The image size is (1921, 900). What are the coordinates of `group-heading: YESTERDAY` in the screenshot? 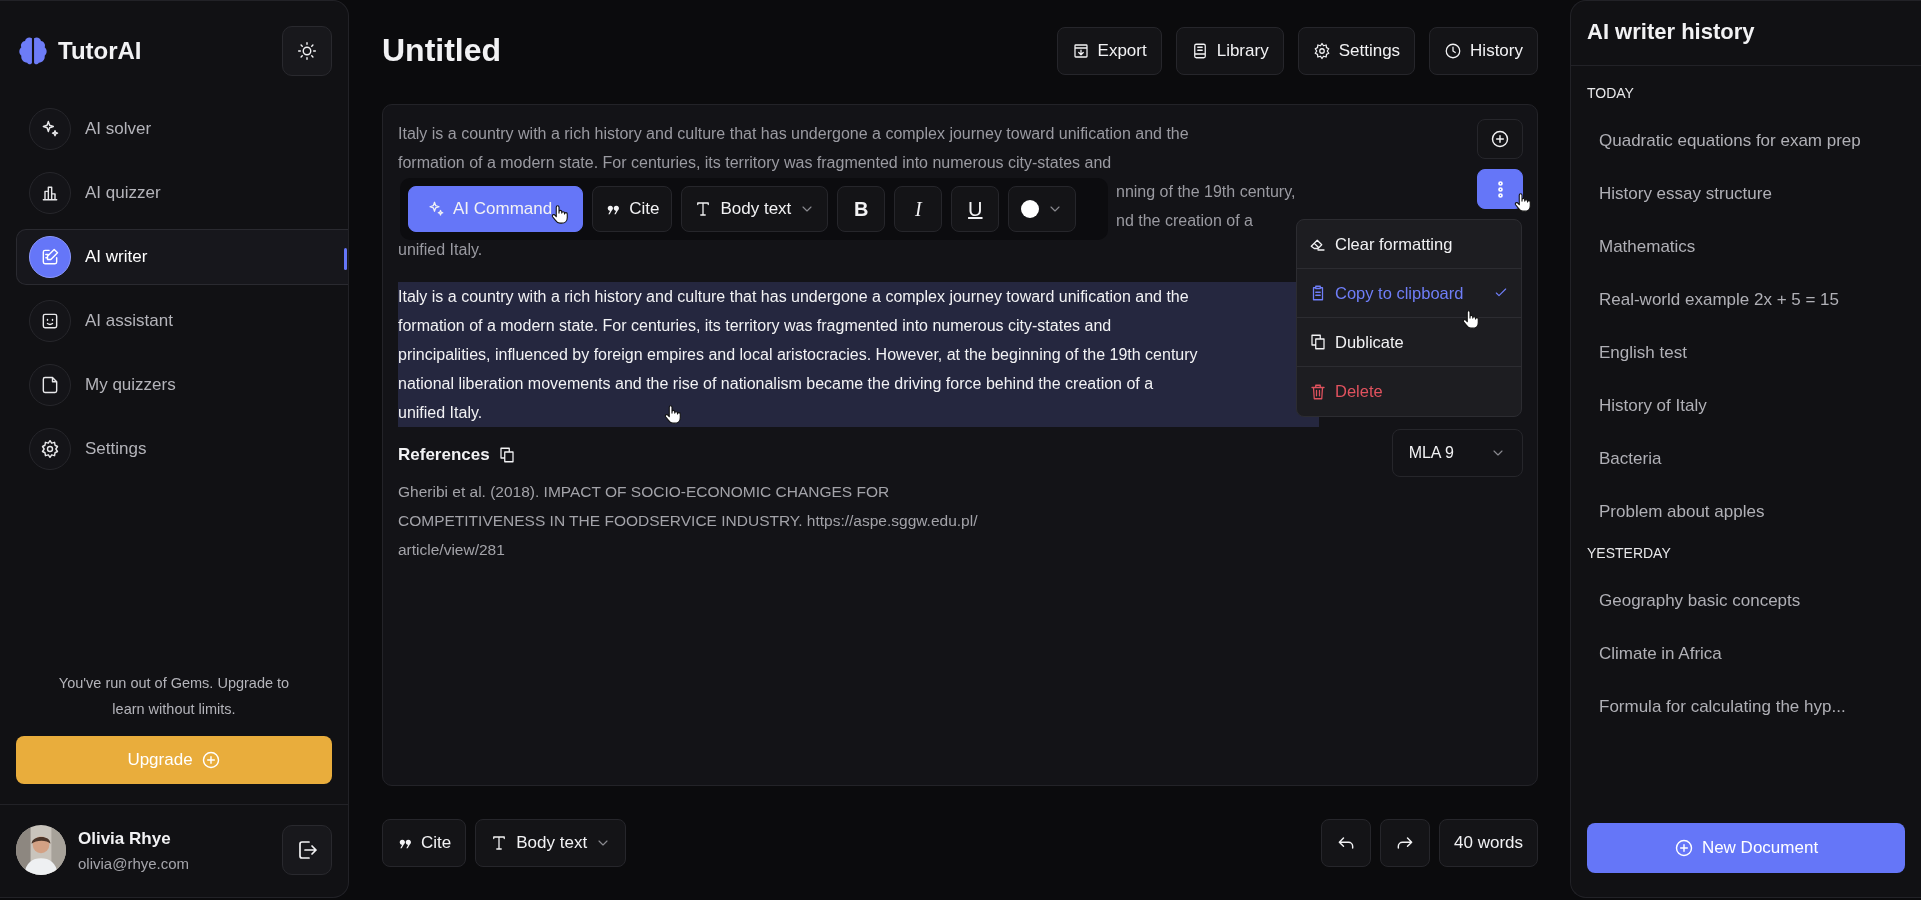 It's located at (1629, 553).